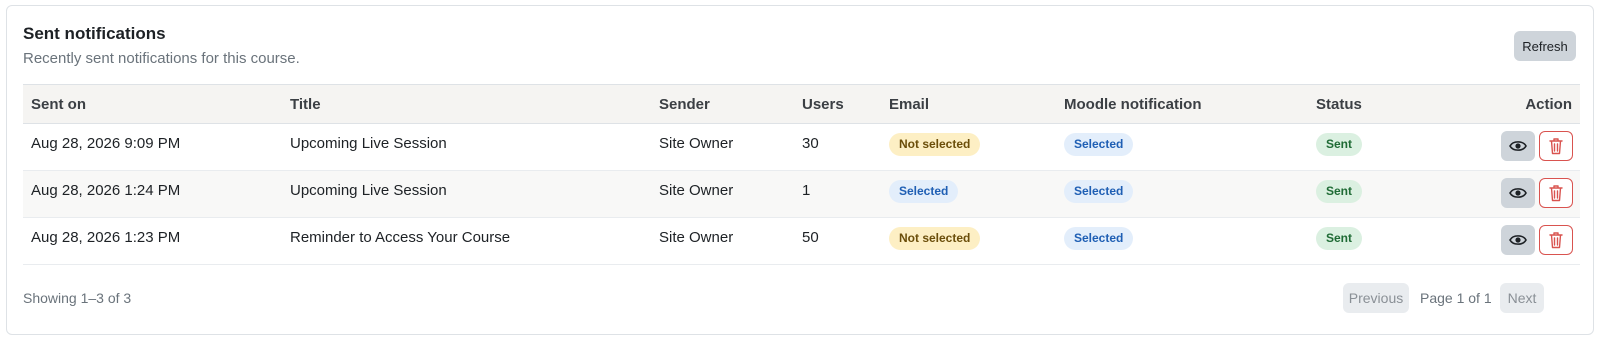 The image size is (1600, 344). I want to click on cell-title: Reminder to Access Your Course, so click(400, 237).